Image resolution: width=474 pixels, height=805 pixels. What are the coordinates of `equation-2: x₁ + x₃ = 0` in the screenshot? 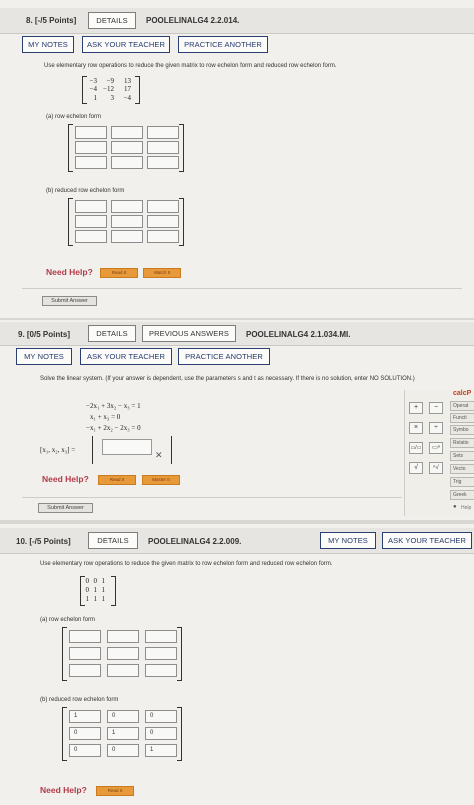 It's located at (105, 417).